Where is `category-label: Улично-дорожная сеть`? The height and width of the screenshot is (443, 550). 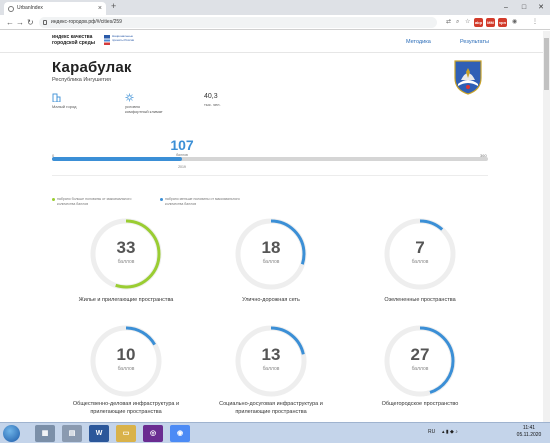
category-label: Улично-дорожная сеть is located at coordinates (271, 300).